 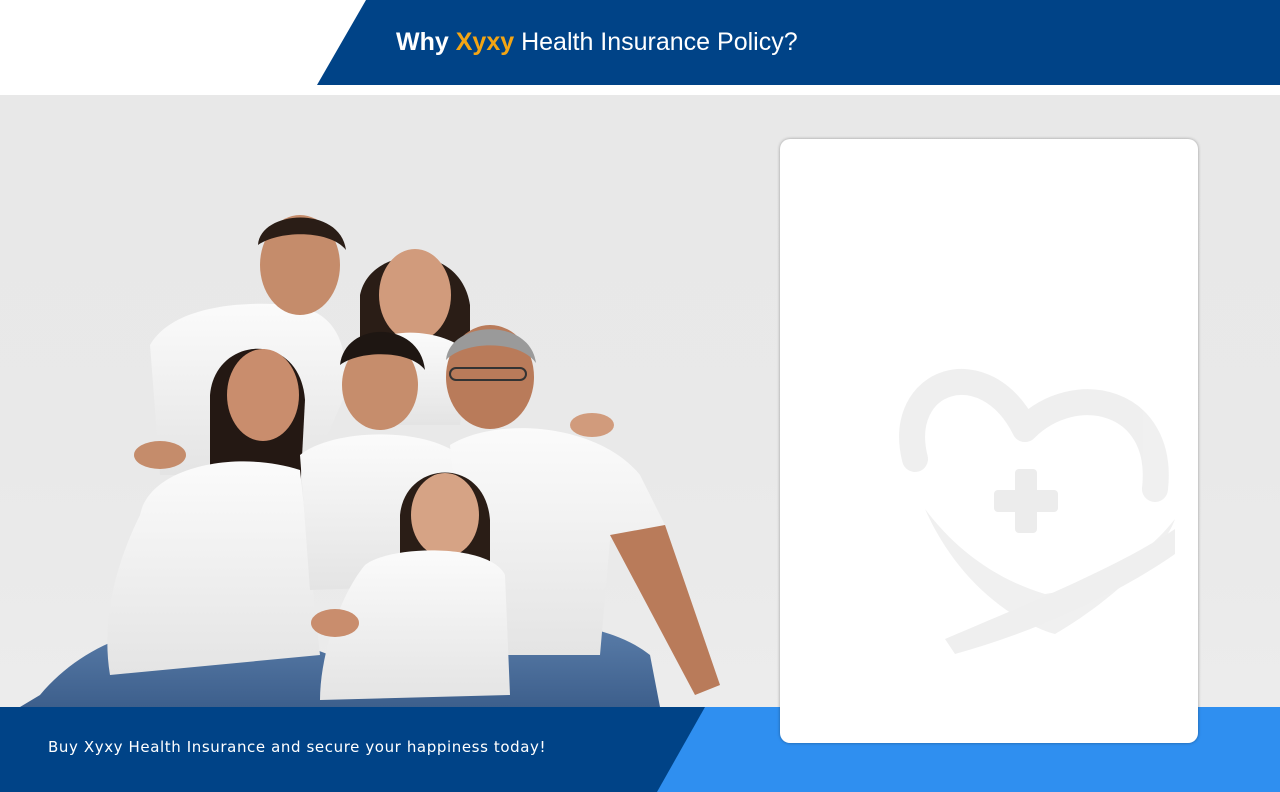 I want to click on page-title: Why Xyxy Health Insurance Policy?, so click(x=597, y=42).